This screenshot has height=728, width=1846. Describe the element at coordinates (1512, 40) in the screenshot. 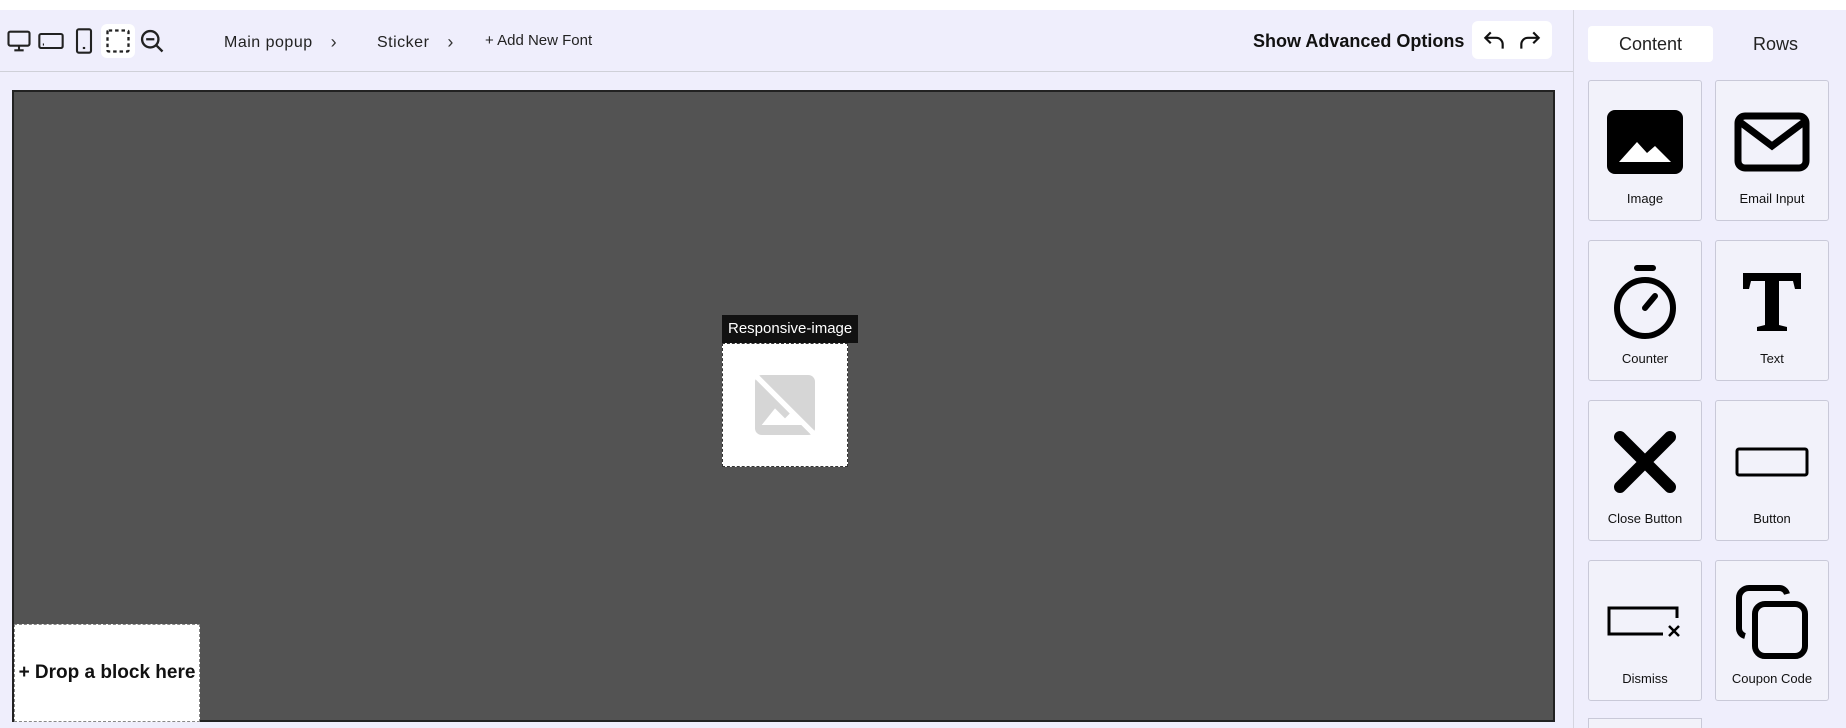

I see `undo-redo-group` at that location.